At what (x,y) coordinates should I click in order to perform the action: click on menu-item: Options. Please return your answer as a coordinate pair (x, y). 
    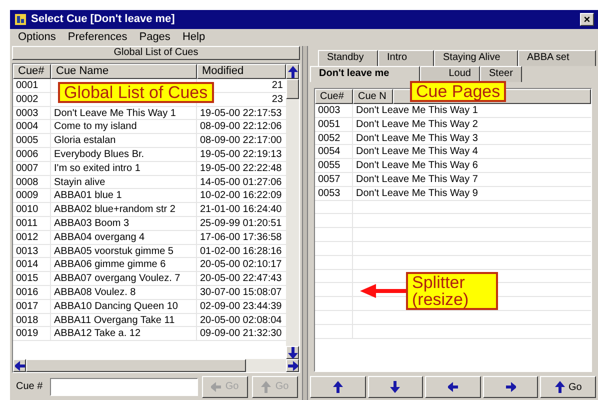
    Looking at the image, I should click on (37, 37).